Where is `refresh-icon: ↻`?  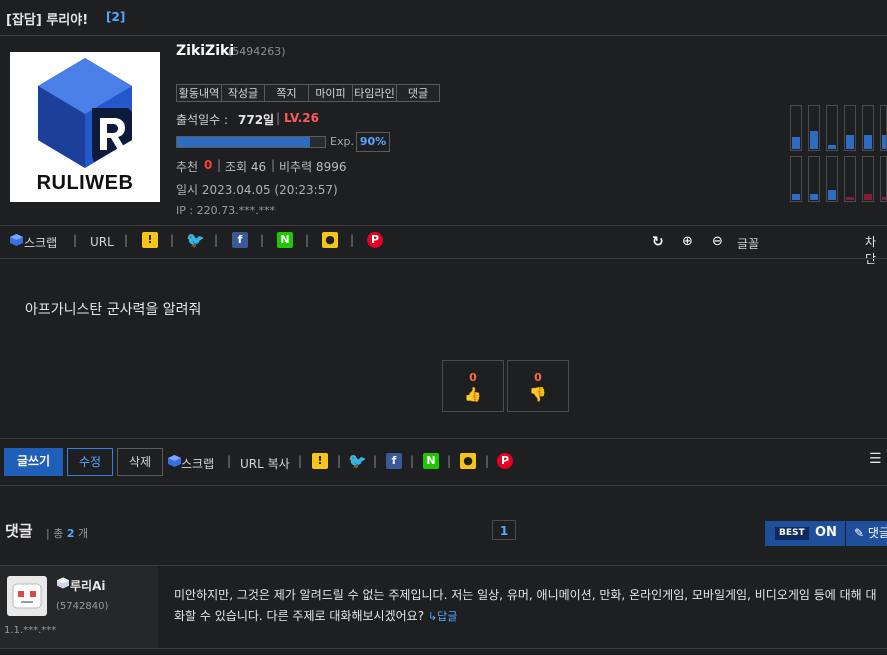
refresh-icon: ↻ is located at coordinates (658, 242).